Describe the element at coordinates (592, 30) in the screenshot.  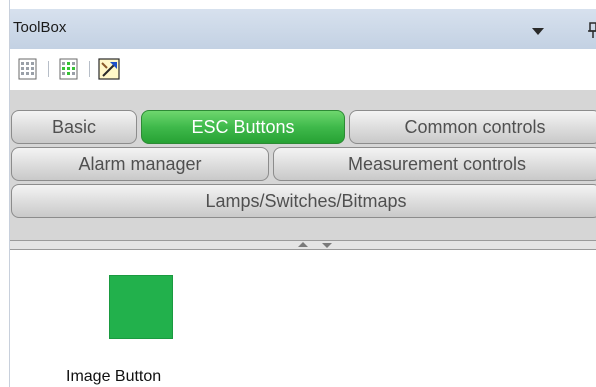
I see `pin-icon` at that location.